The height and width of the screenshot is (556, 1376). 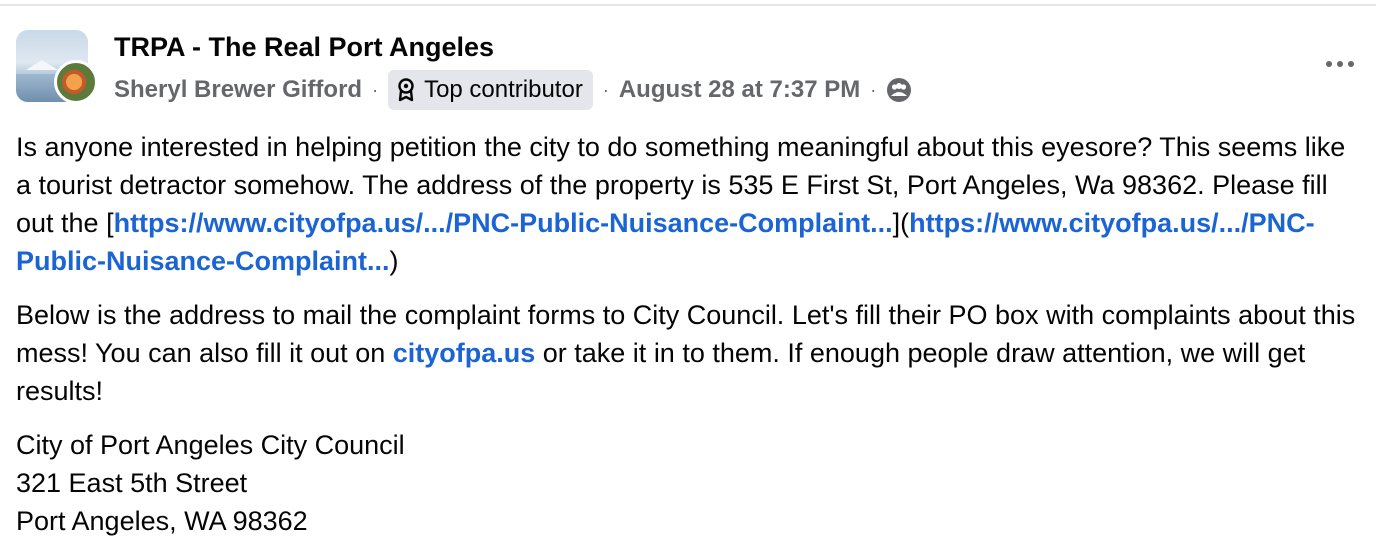 What do you see at coordinates (304, 47) in the screenshot?
I see `group-name-link: TRPA - The Real Port Angeles` at bounding box center [304, 47].